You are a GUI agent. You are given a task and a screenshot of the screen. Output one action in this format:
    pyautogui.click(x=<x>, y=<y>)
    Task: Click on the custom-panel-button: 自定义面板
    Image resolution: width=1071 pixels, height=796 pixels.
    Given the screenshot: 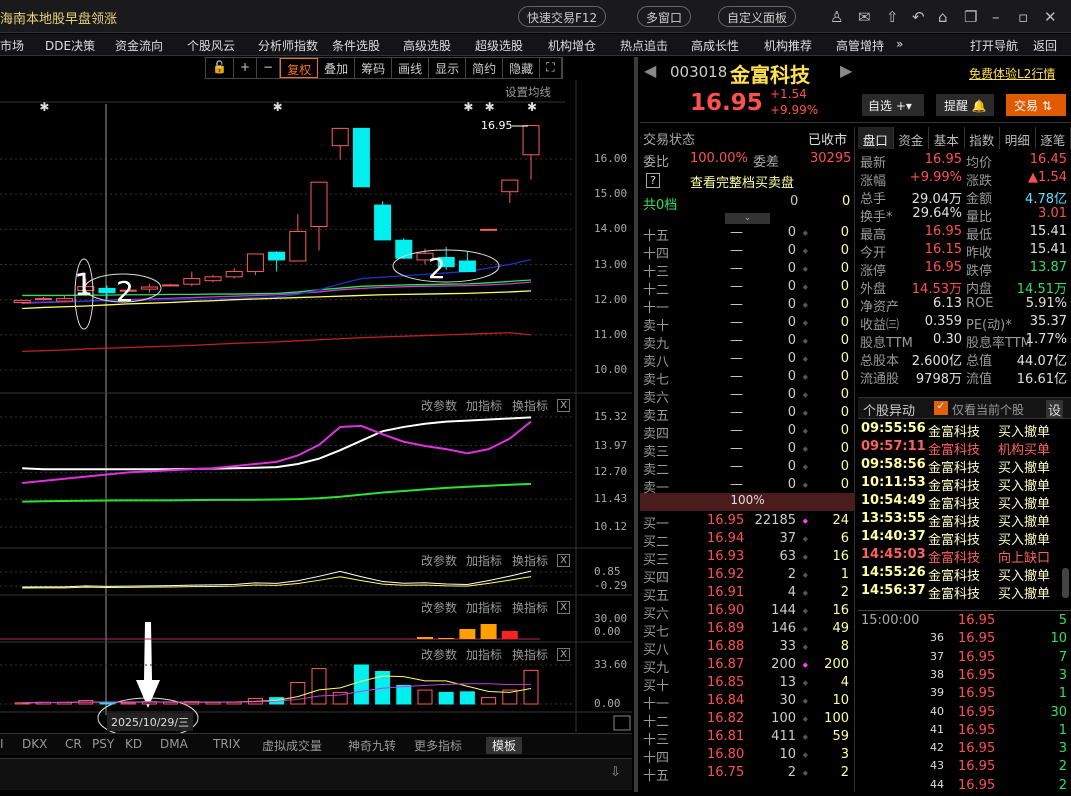 What is the action you would take?
    pyautogui.click(x=757, y=16)
    